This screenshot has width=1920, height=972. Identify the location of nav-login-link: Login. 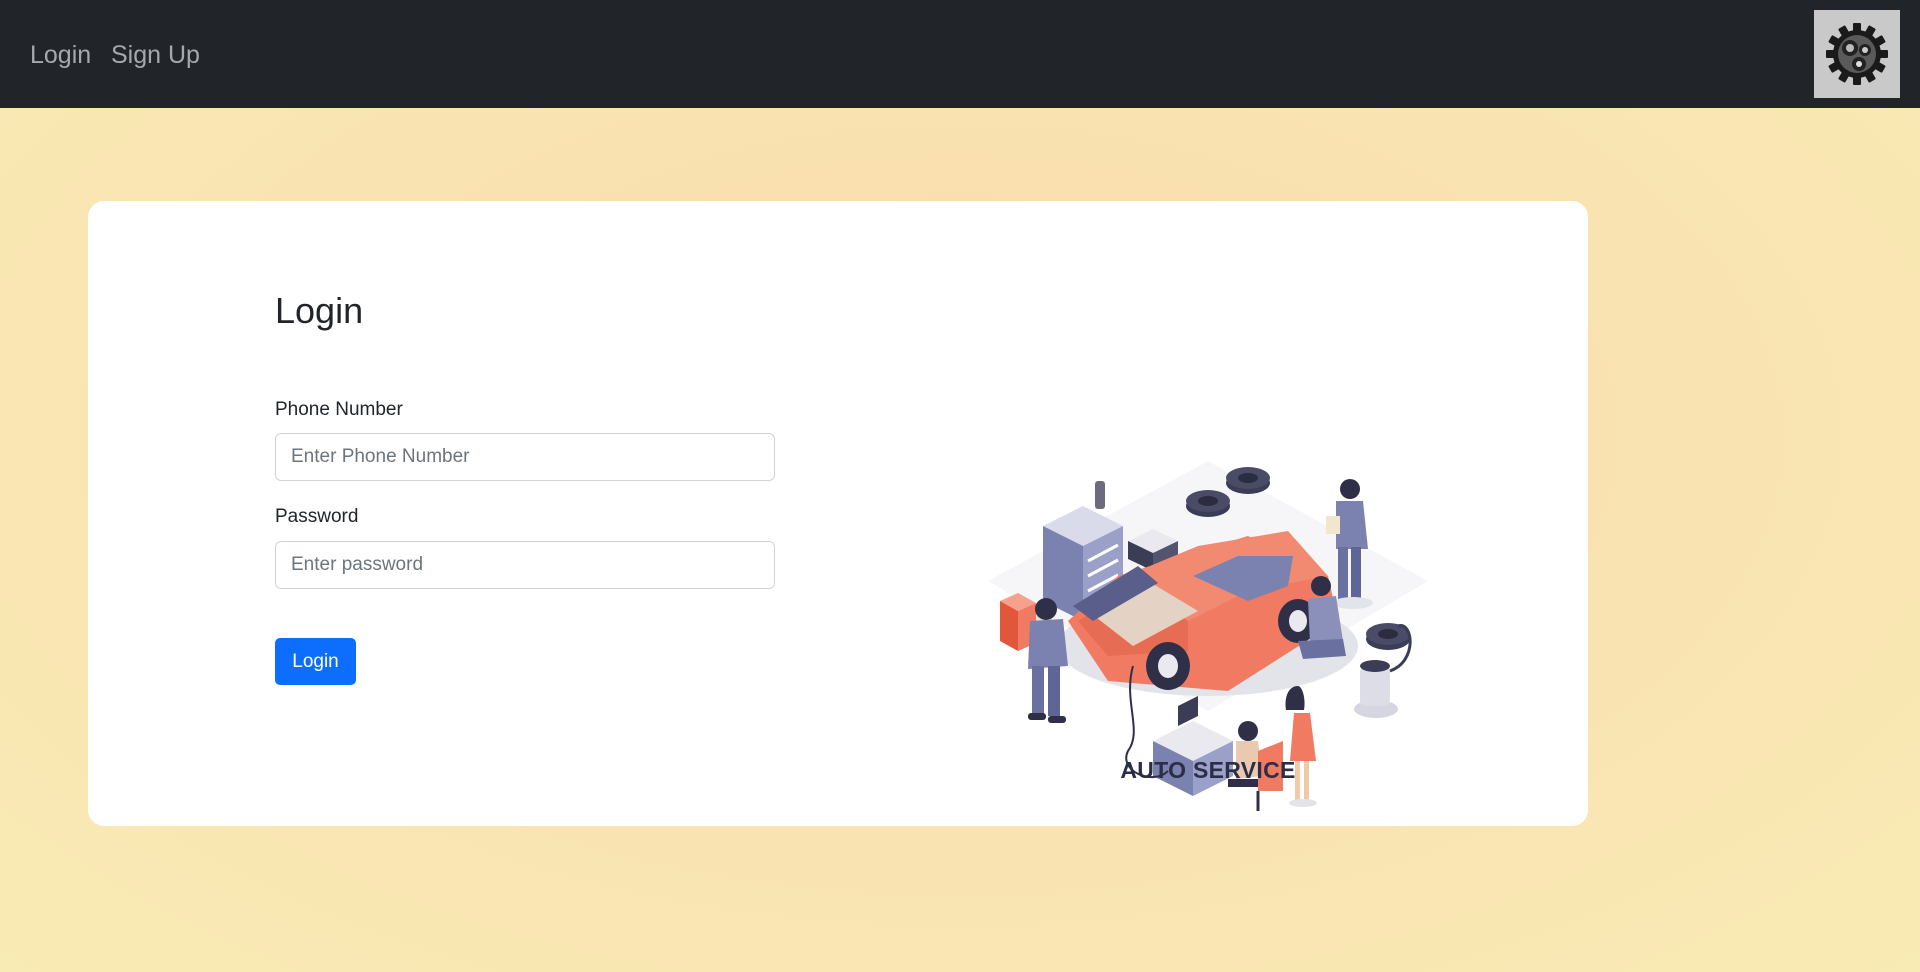
(60, 55).